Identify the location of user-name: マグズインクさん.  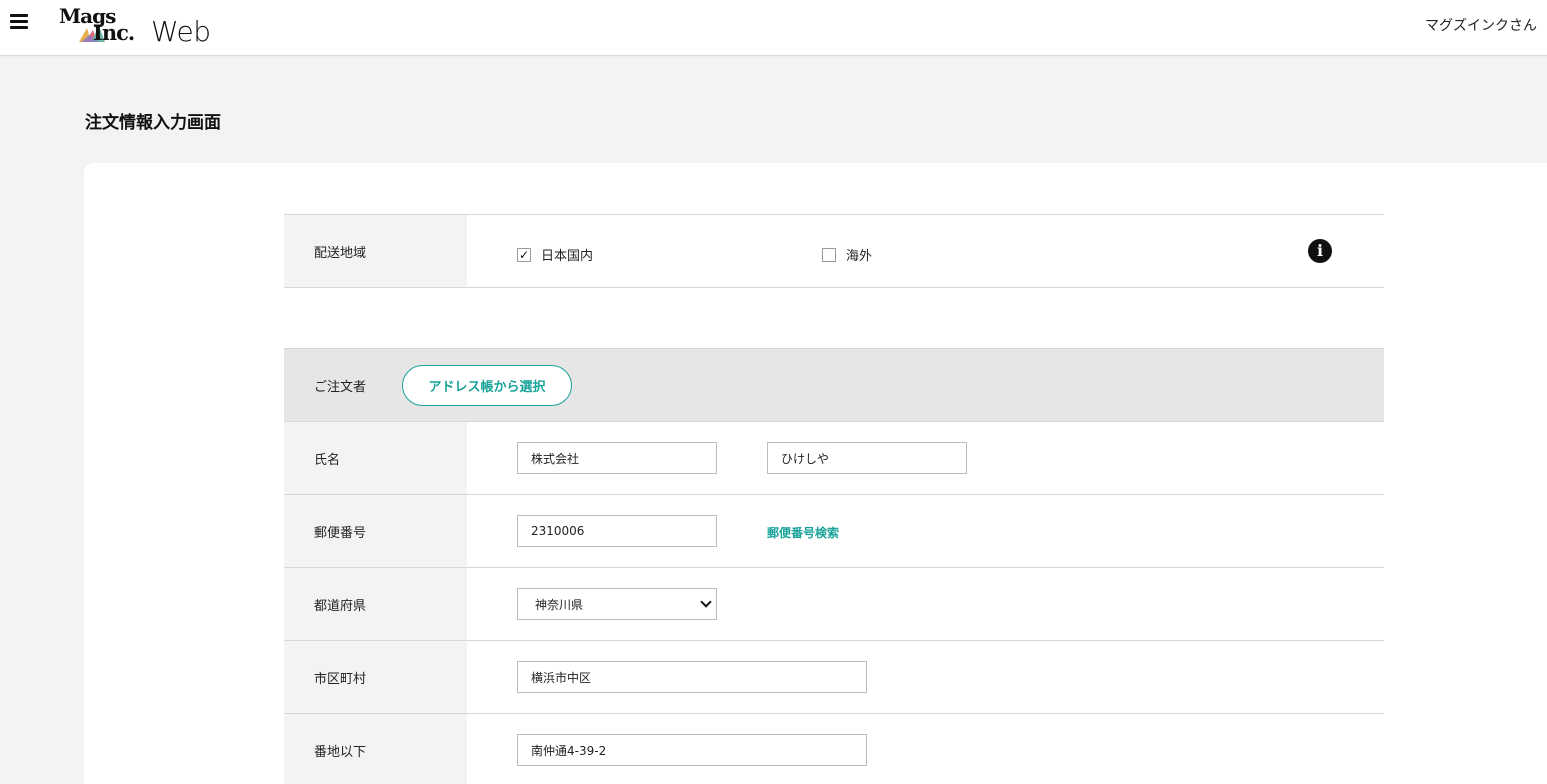
(1481, 25).